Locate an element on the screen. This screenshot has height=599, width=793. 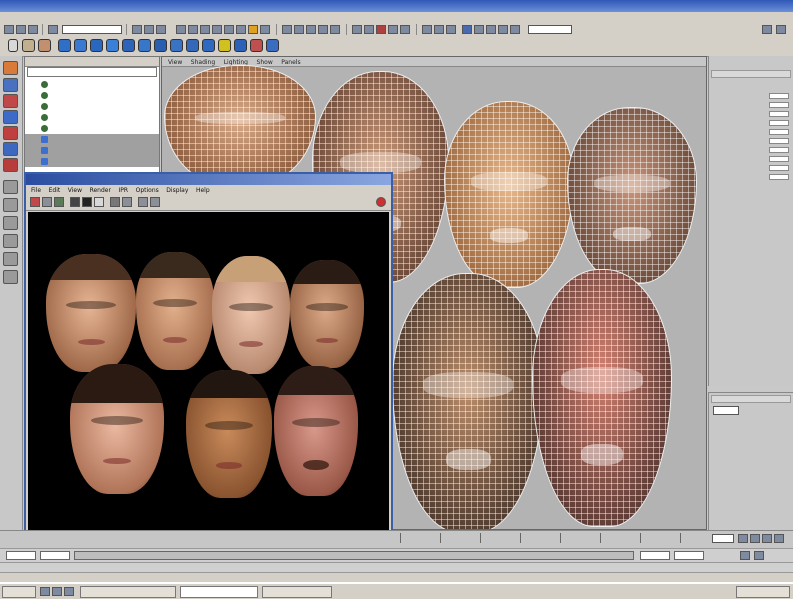
layout-custom-icon is located at coordinates (10, 277).